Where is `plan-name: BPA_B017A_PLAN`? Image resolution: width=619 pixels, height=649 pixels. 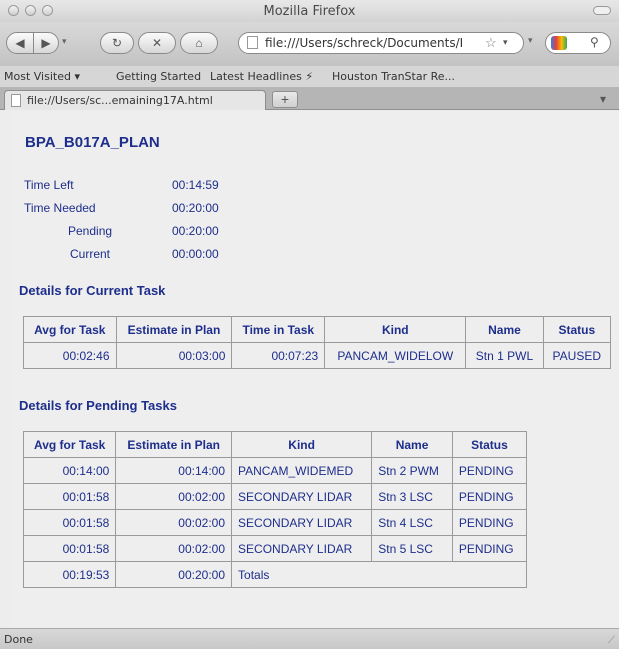 plan-name: BPA_B017A_PLAN is located at coordinates (92, 142).